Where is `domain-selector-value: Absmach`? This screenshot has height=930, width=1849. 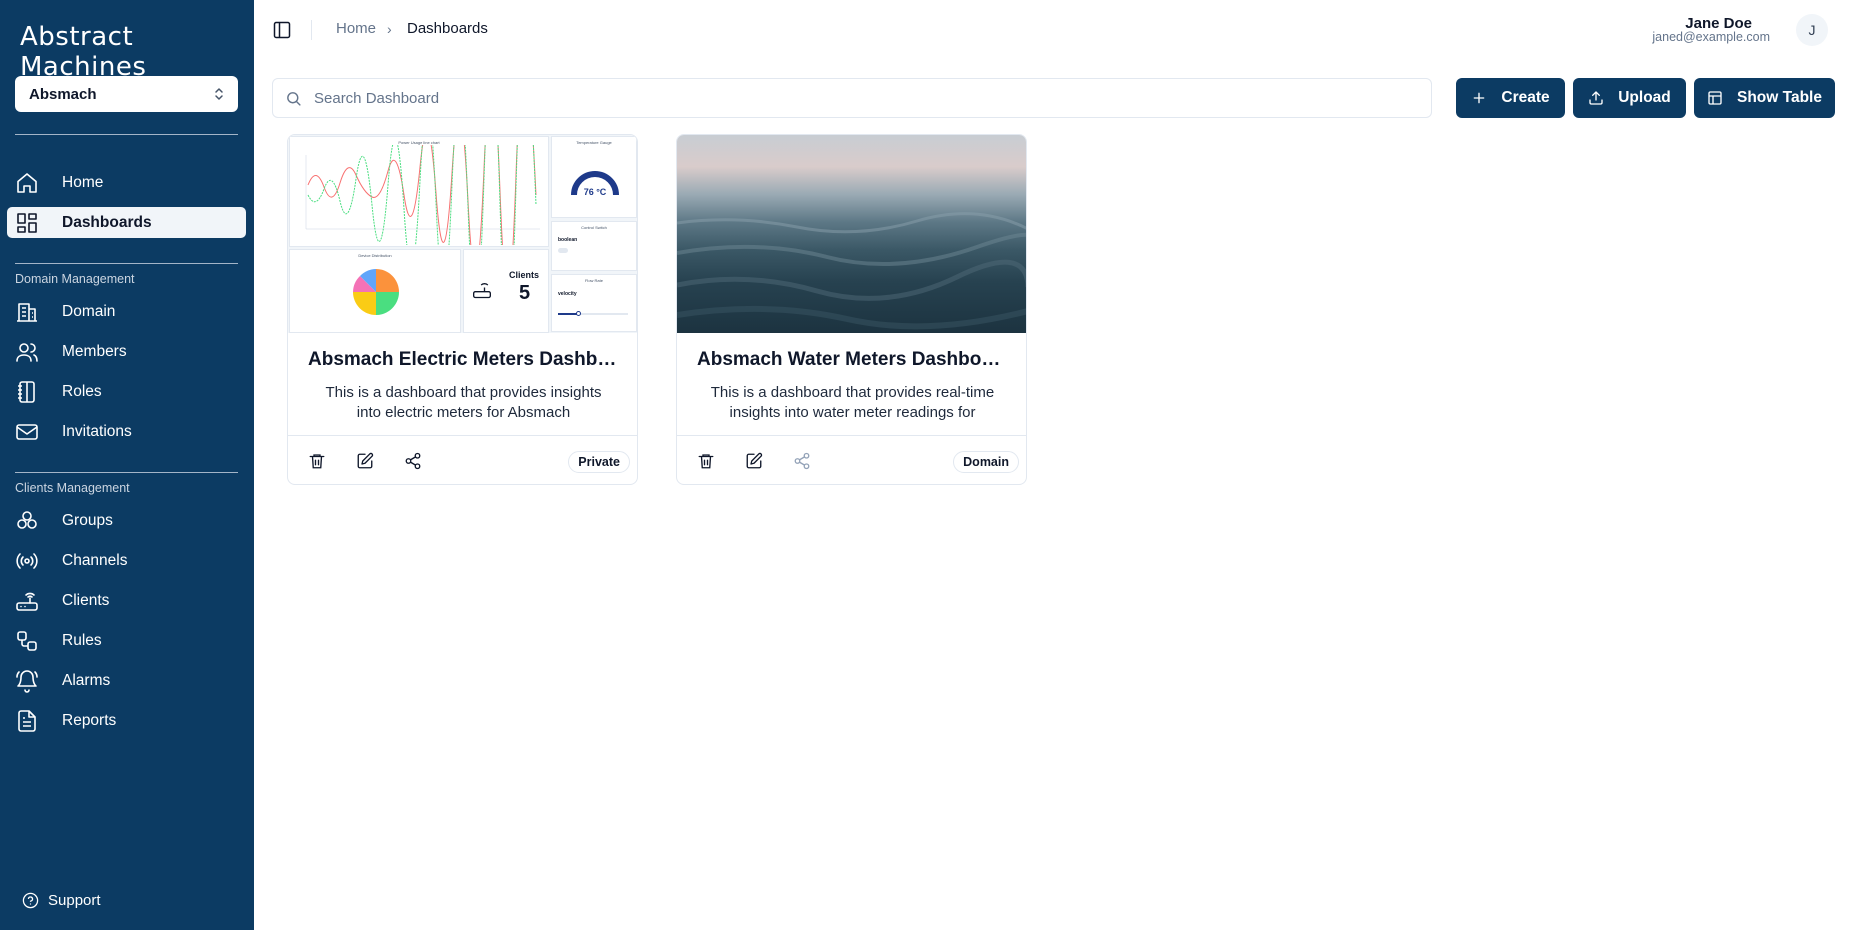
domain-selector-value: Absmach is located at coordinates (63, 94).